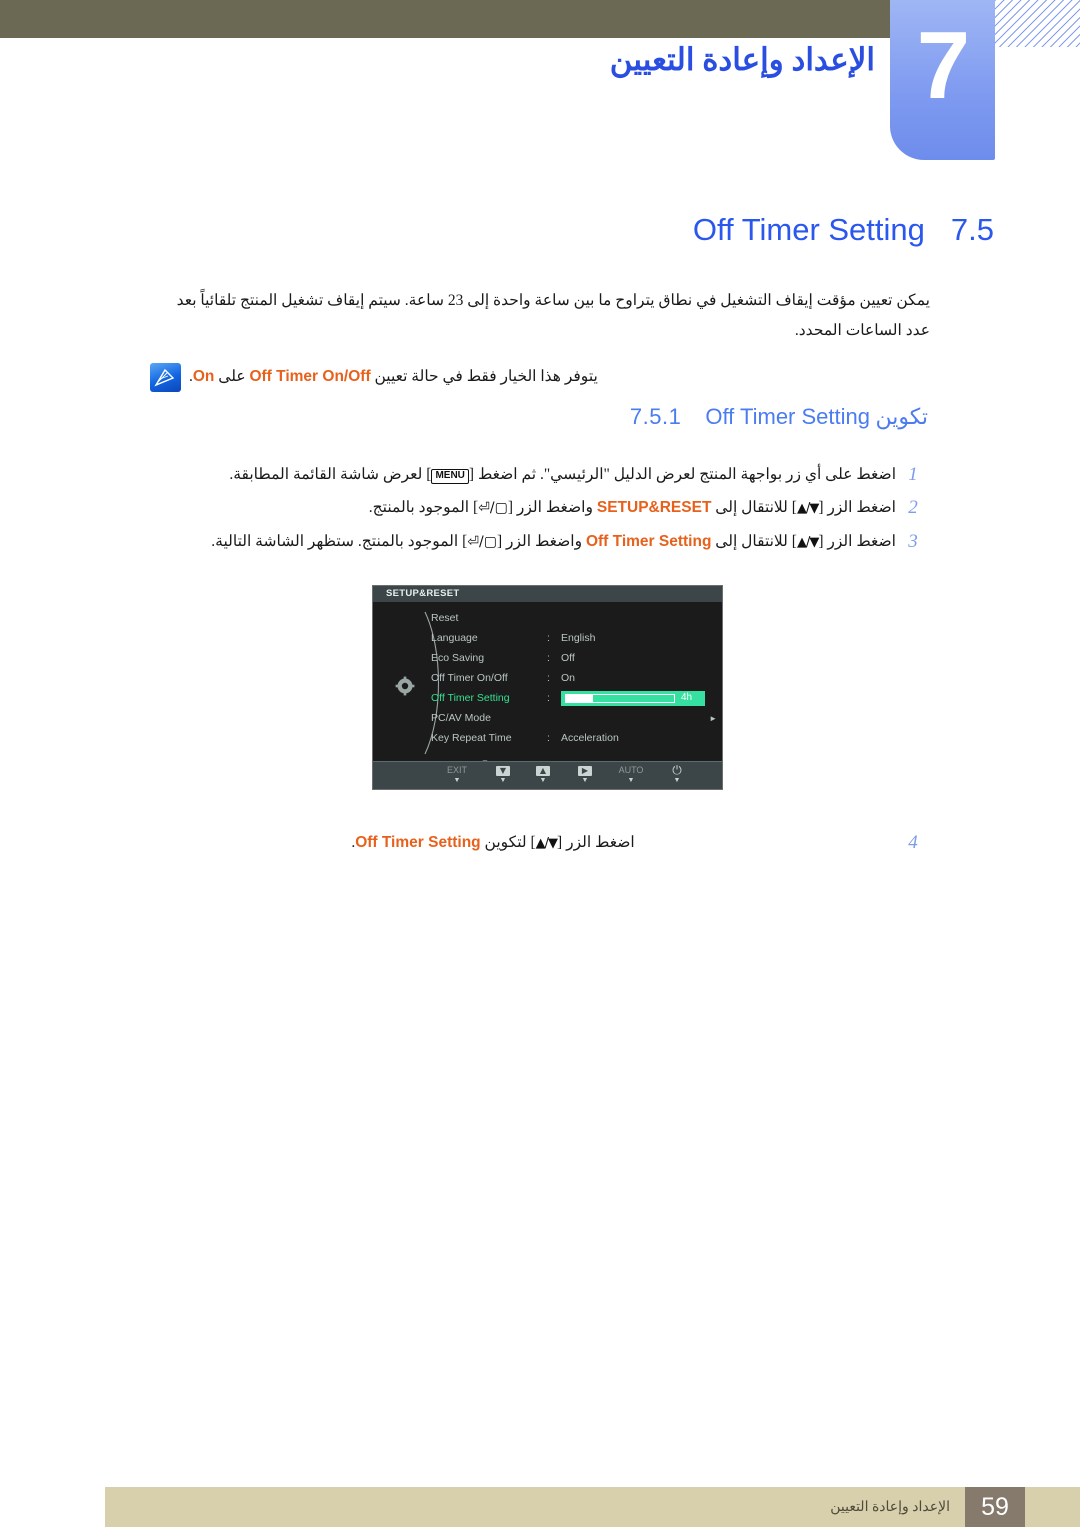 Image resolution: width=1080 pixels, height=1527 pixels. I want to click on osd-button-glyph: ▲, so click(543, 770).